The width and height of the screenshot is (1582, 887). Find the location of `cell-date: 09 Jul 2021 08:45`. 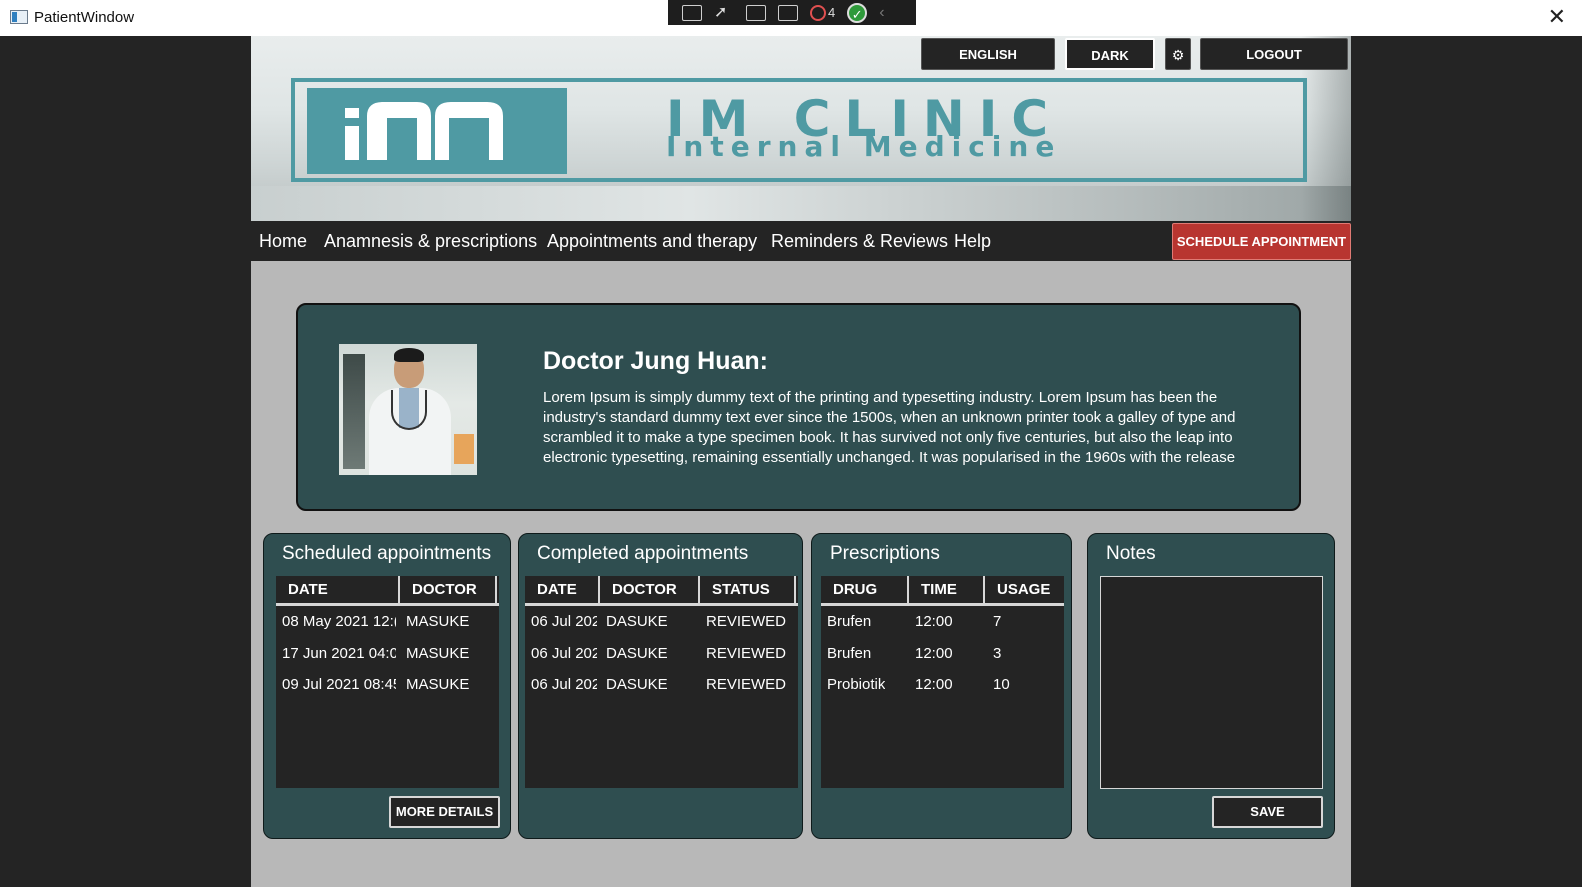

cell-date: 09 Jul 2021 08:45 is located at coordinates (339, 684).